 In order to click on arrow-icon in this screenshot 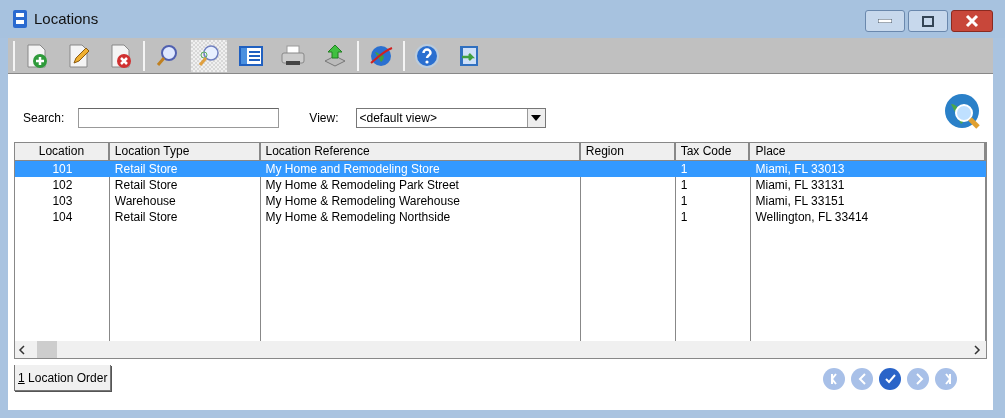, I will do `click(834, 379)`.